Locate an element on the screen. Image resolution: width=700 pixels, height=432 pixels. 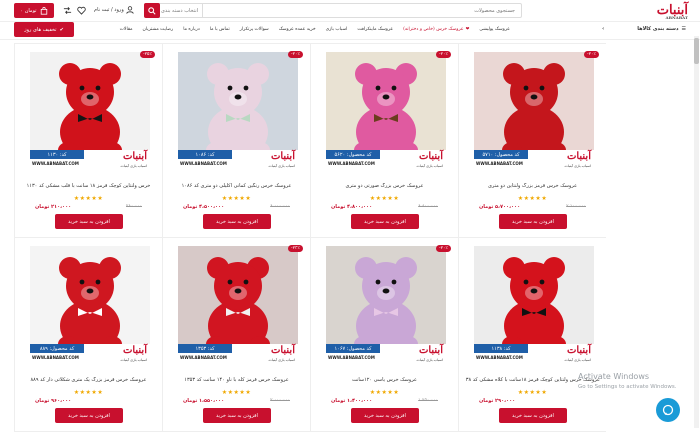
product-code: کد محصول: ۵۷۱۰ is located at coordinates (501, 154).